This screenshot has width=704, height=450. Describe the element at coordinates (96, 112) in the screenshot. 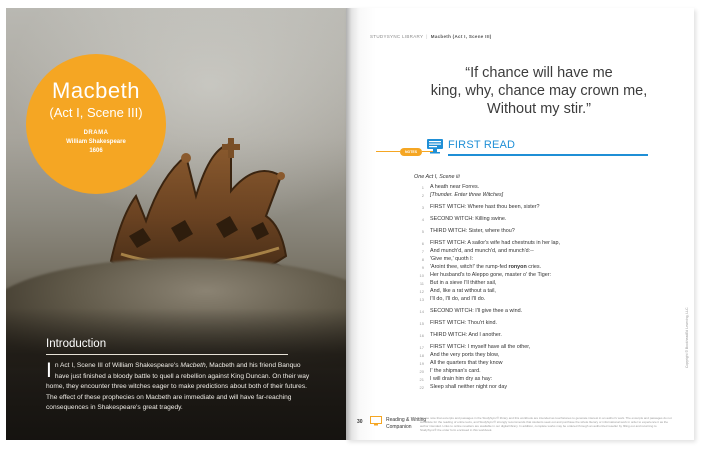

I see `work-subtitle: (Act I, Scene III)` at that location.